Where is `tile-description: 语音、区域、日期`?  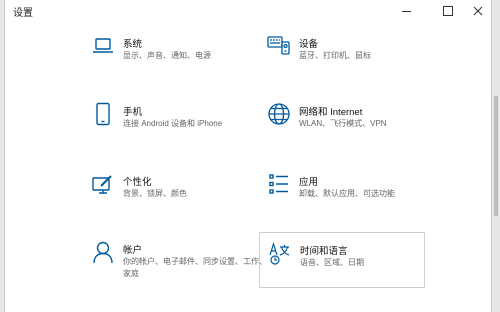 tile-description: 语音、区域、日期 is located at coordinates (332, 262).